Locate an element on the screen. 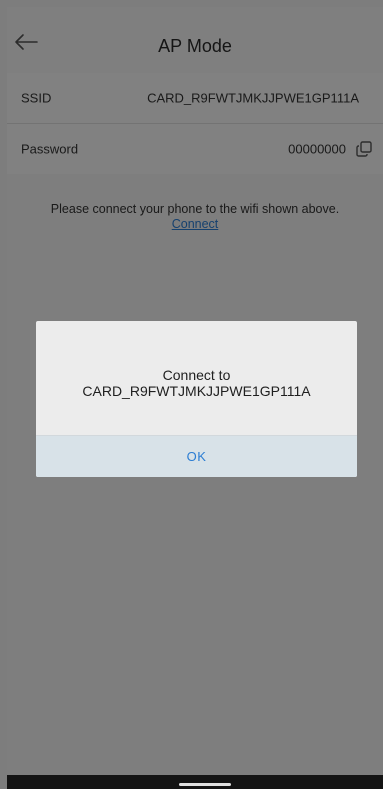  system-nav-bar is located at coordinates (195, 782).